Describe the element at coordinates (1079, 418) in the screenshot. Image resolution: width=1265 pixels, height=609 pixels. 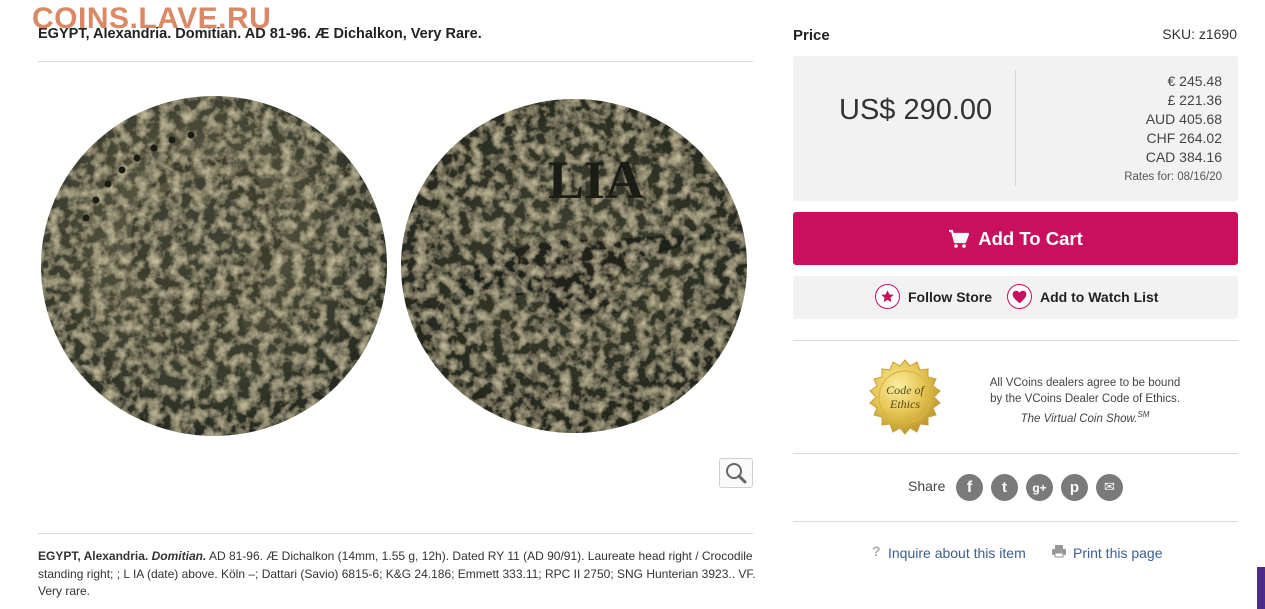
I see `ethics-line3: The Virtual Coin Show.` at that location.